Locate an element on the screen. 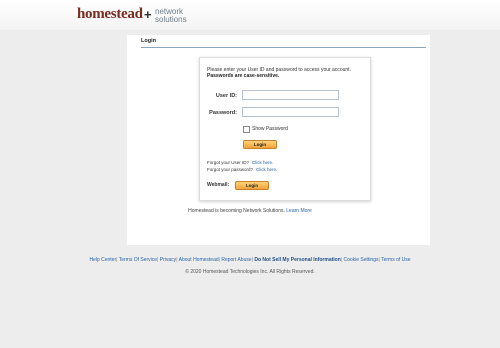 This screenshot has height=348, width=500. webmail-login-button: Login is located at coordinates (252, 185).